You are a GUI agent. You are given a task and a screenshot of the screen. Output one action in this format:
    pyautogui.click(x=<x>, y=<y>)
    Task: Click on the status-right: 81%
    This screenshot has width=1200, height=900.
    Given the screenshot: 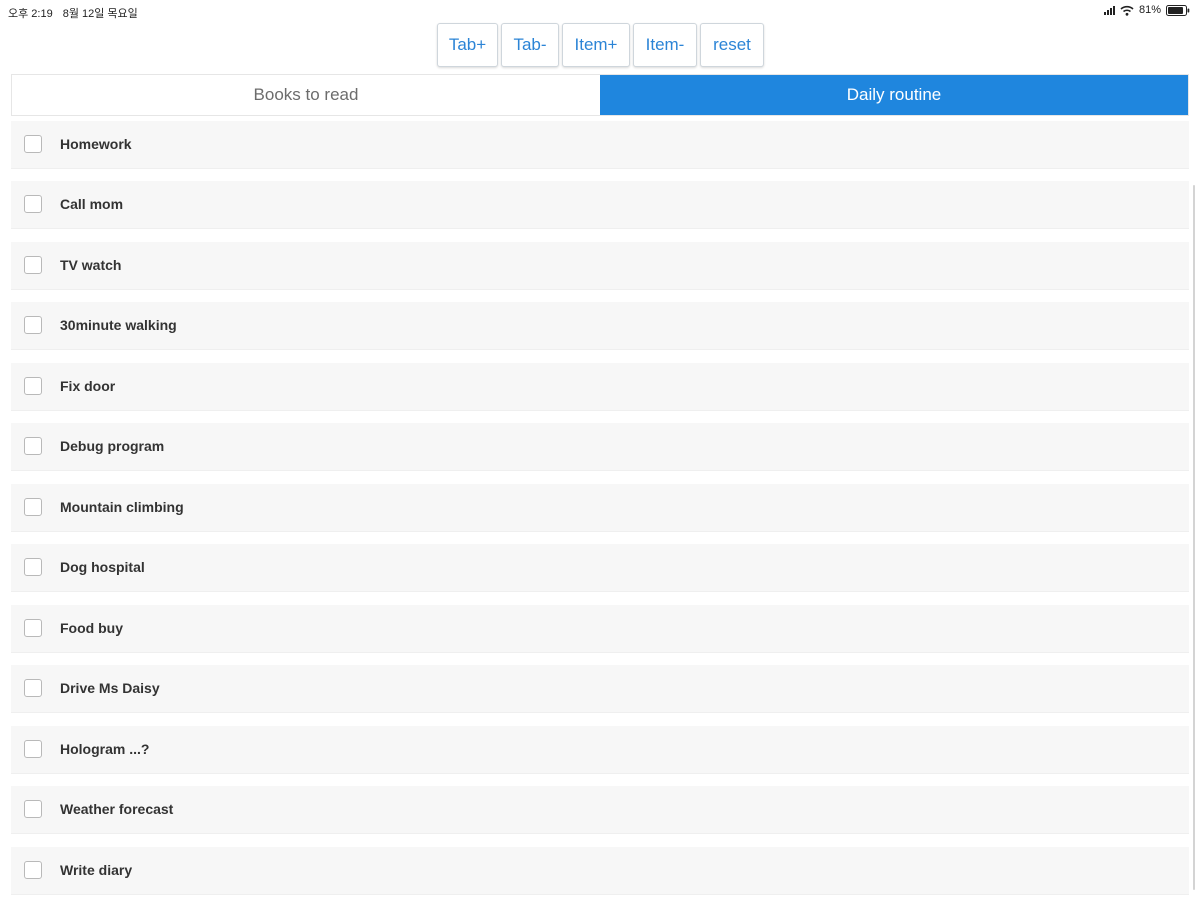 What is the action you would take?
    pyautogui.click(x=1146, y=10)
    